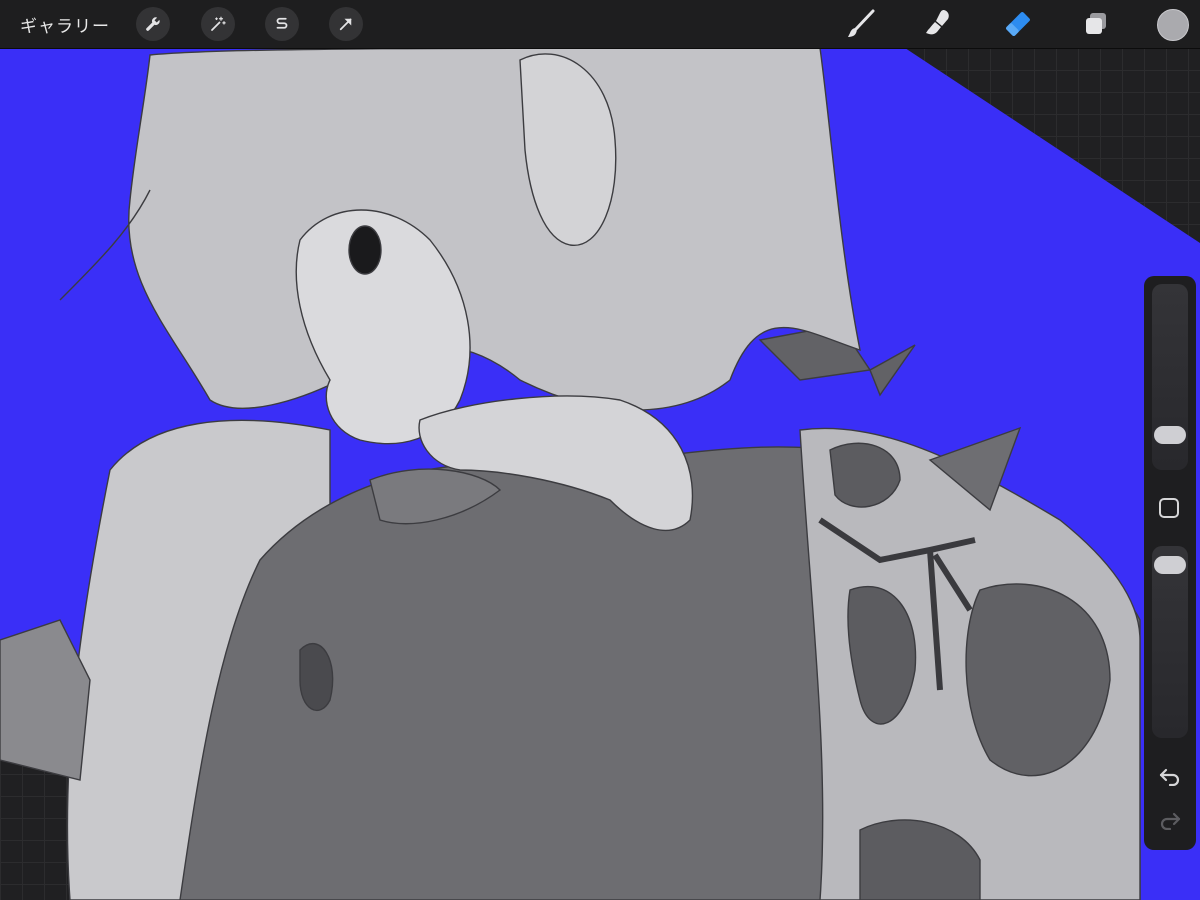 This screenshot has height=900, width=1200. I want to click on eraser-icon, so click(1018, 24).